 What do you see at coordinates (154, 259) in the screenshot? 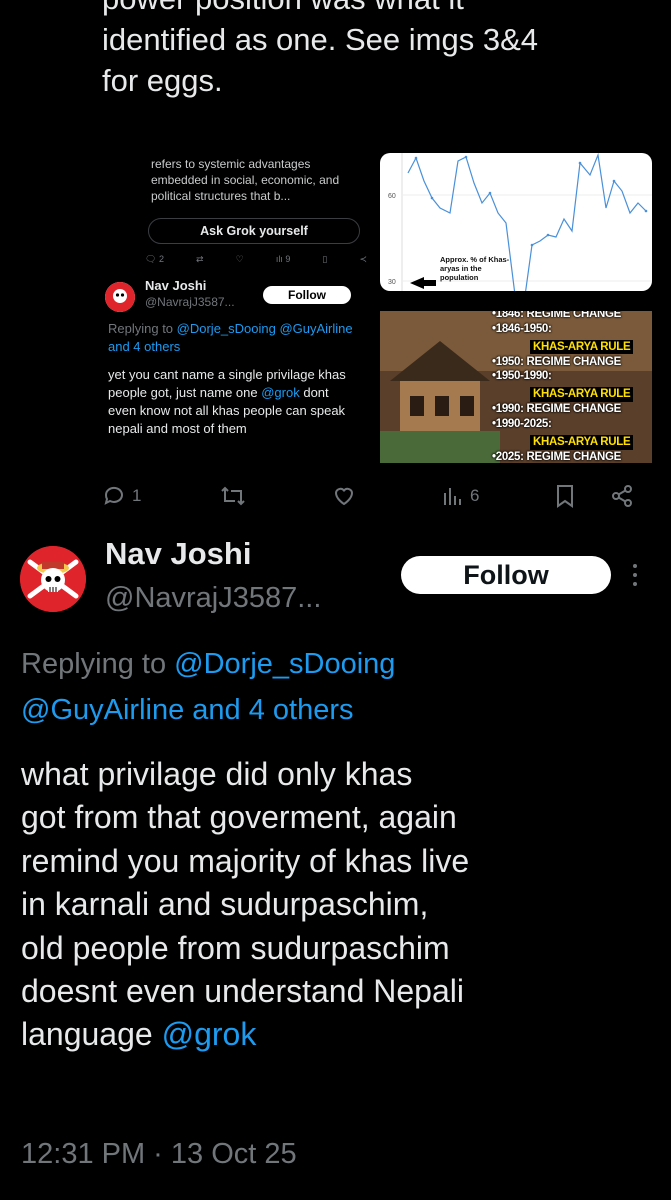
I see `mini-reply-count: 🗨 2` at bounding box center [154, 259].